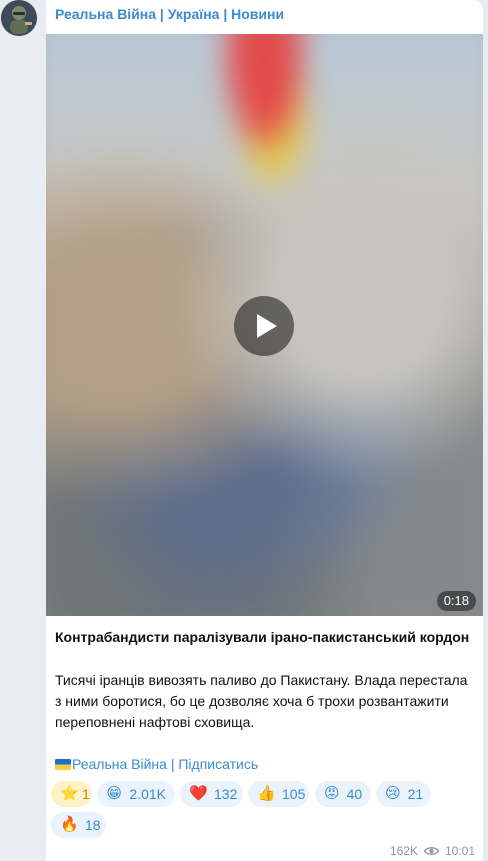  Describe the element at coordinates (267, 326) in the screenshot. I see `play-icon` at that location.